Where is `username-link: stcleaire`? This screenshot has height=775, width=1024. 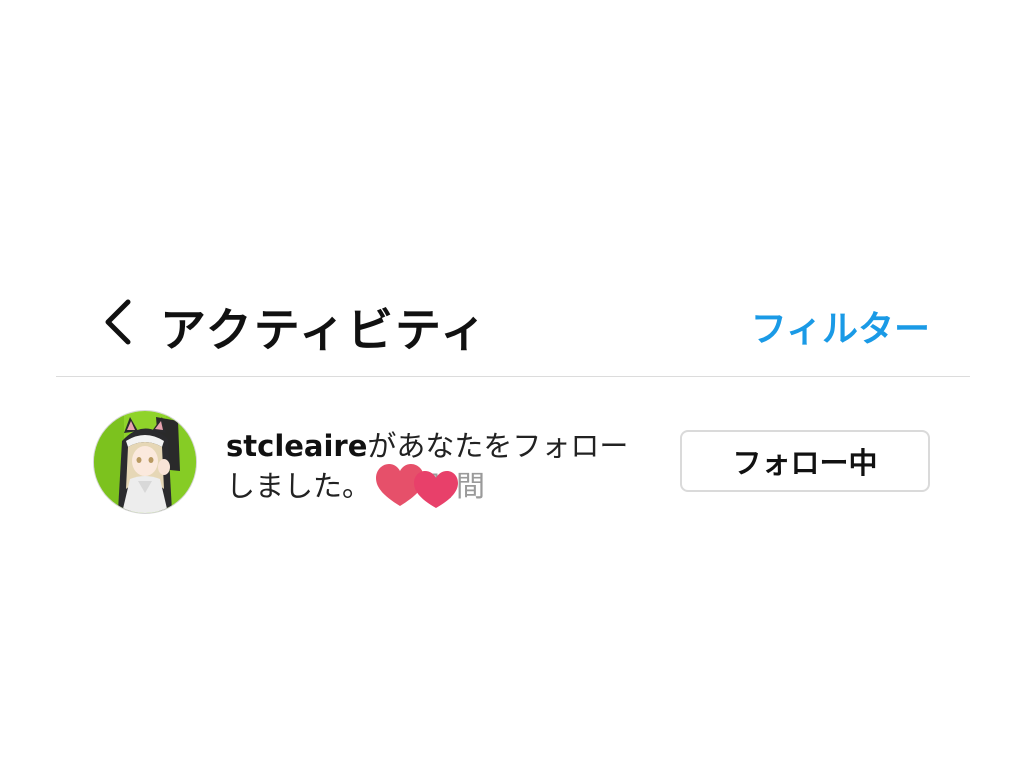 username-link: stcleaire is located at coordinates (296, 446).